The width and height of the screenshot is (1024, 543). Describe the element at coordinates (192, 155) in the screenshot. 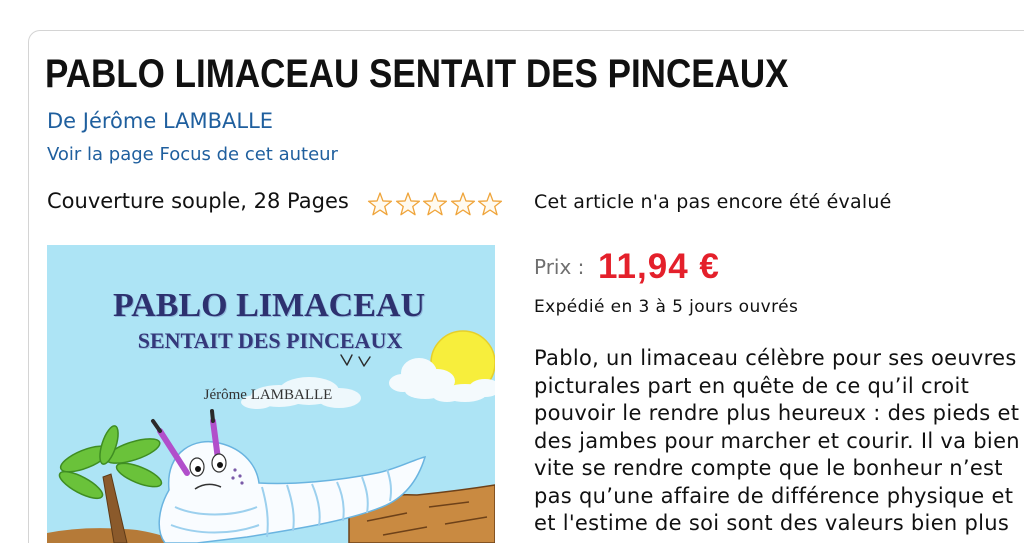

I see `author-focus-link: Voir la page Focus de cet auteur` at that location.